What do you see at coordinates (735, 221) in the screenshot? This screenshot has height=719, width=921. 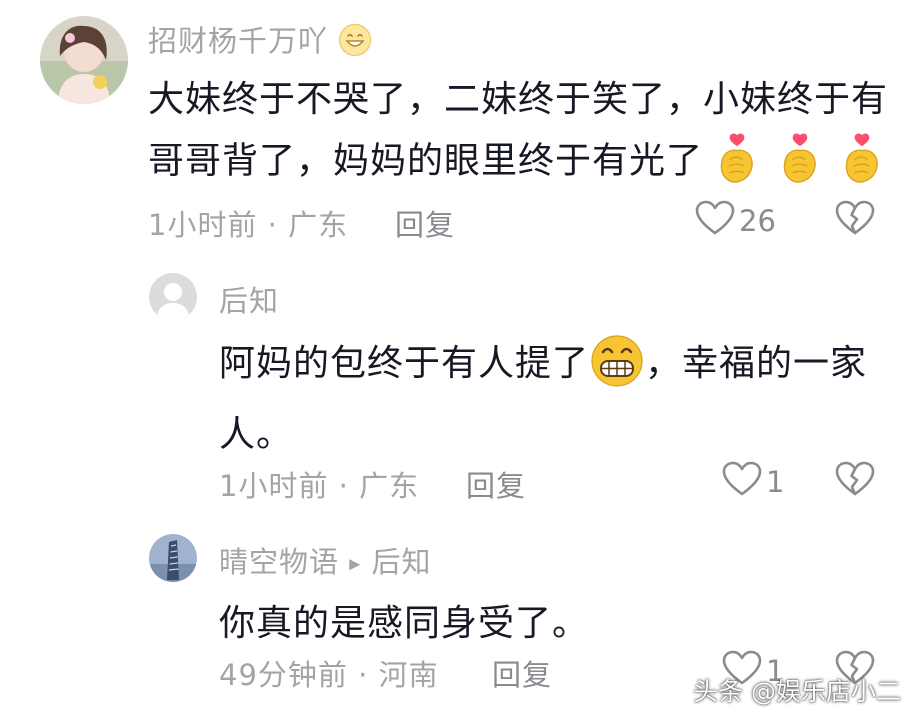 I see `like-button: 26` at bounding box center [735, 221].